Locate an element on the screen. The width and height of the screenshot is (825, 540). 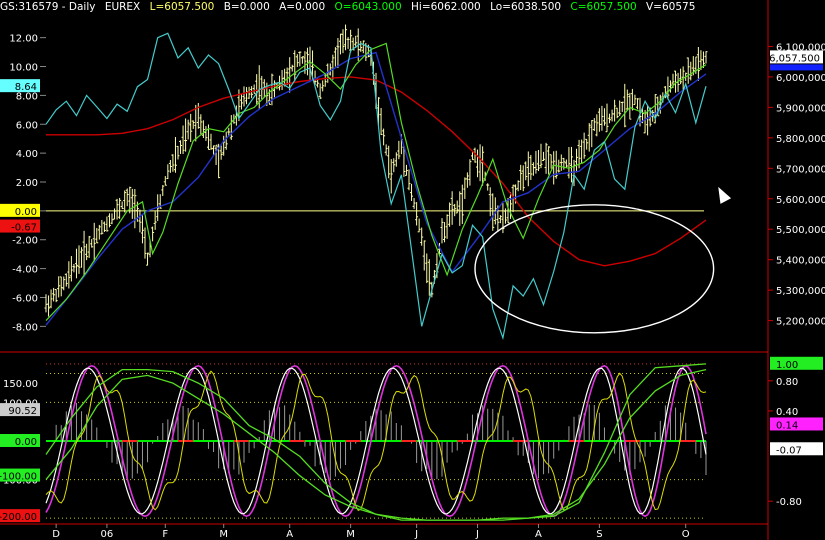
lower-left-green-zero-marker: 0.00 is located at coordinates (26, 442).